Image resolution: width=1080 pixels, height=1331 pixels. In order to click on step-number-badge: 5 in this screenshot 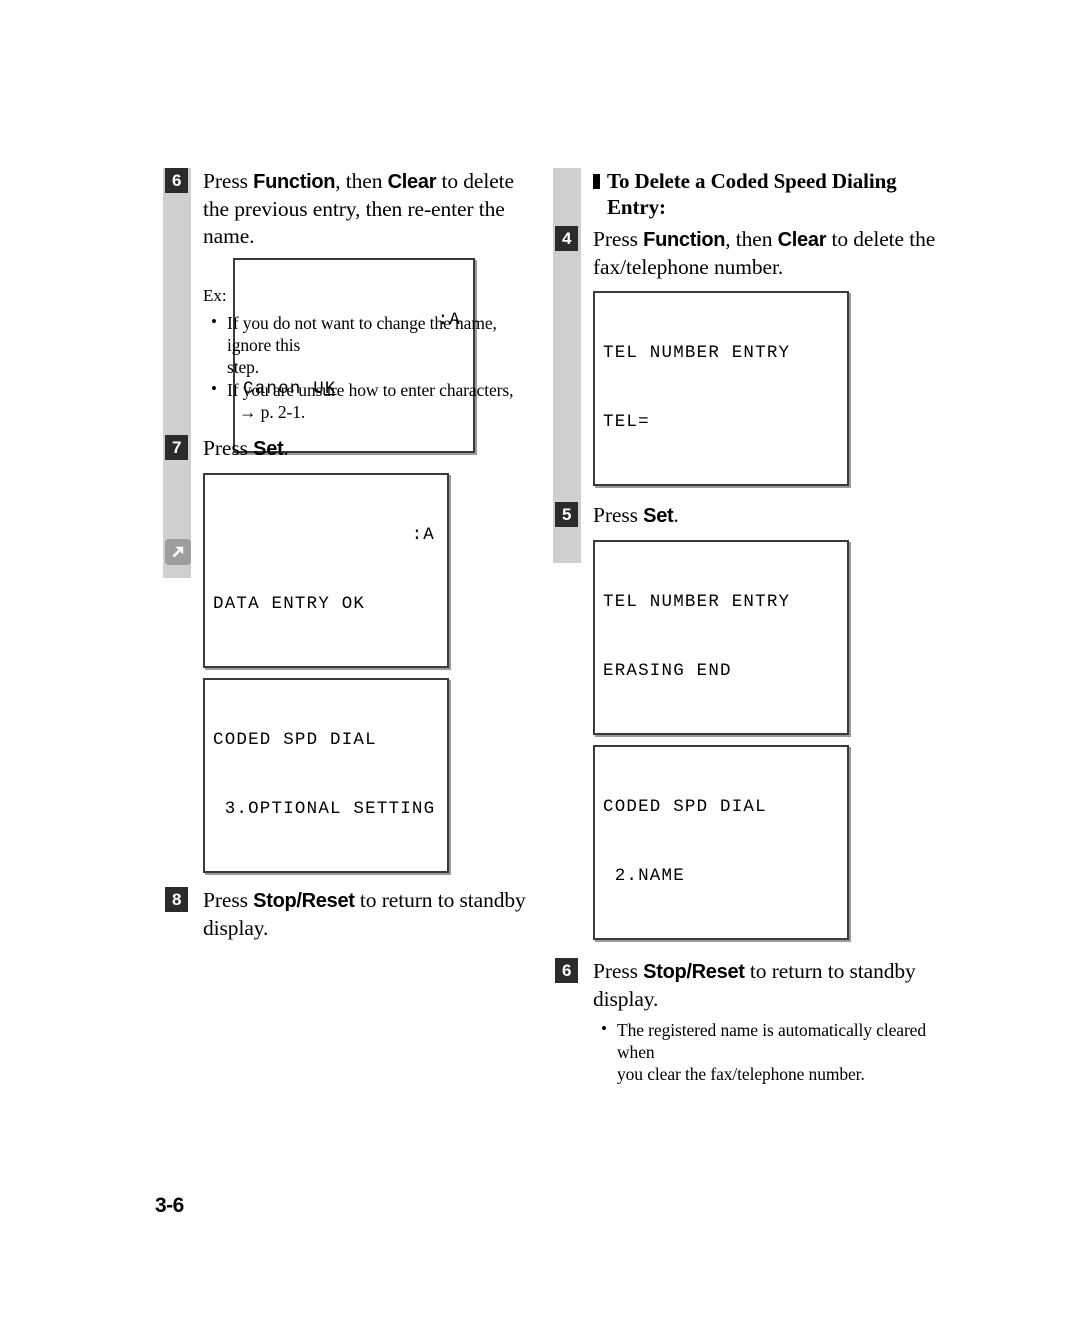, I will do `click(566, 514)`.